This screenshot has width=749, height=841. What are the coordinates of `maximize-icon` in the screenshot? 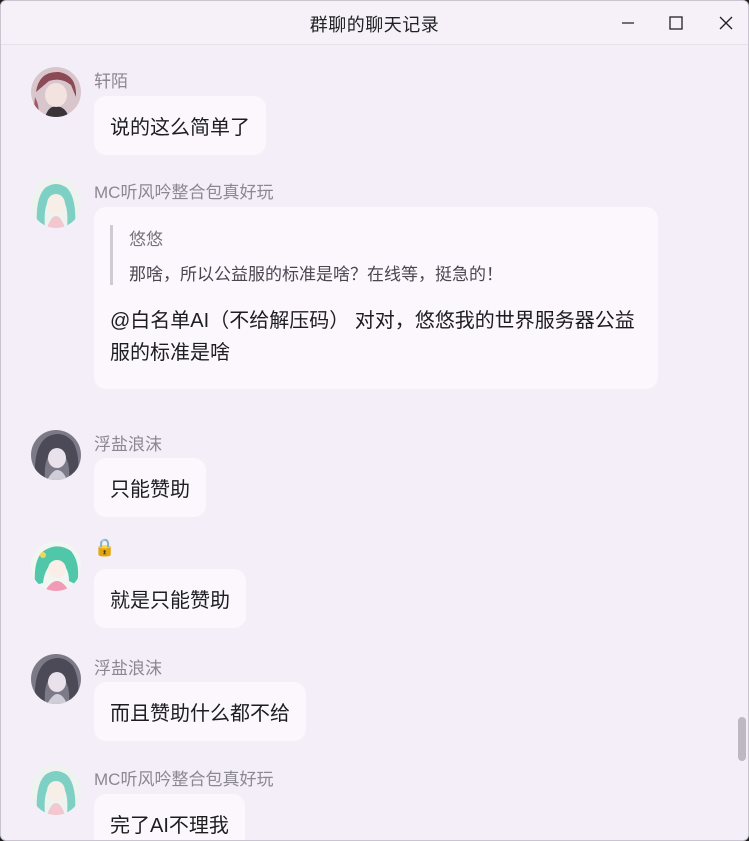 It's located at (676, 23).